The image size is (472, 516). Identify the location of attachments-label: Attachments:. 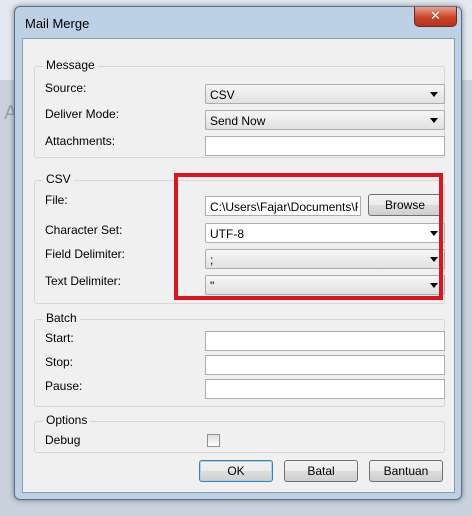
(80, 141).